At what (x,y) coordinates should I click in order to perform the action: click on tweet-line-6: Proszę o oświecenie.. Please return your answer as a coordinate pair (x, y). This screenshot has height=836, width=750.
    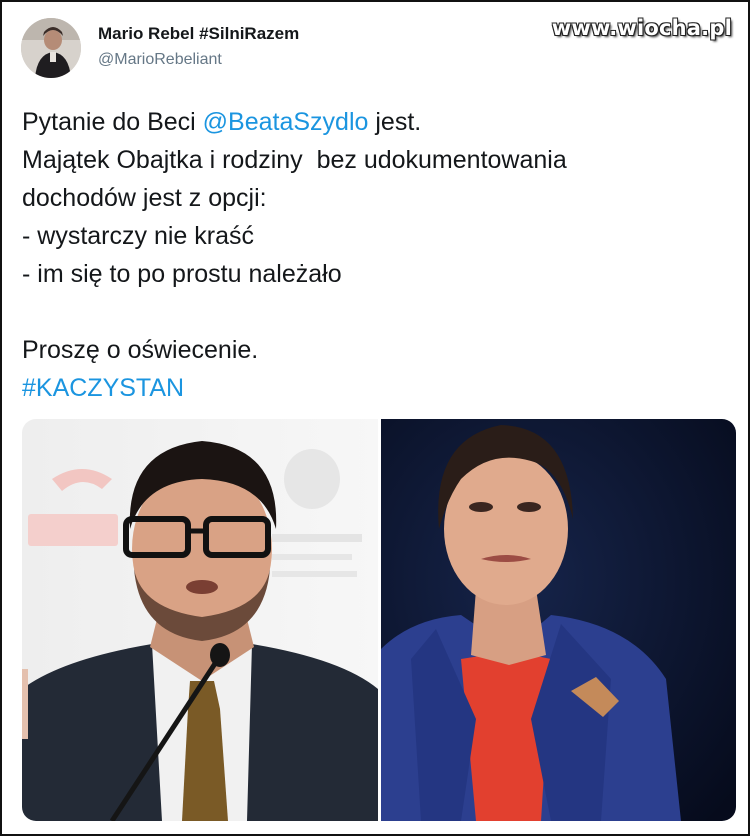
    Looking at the image, I should click on (140, 350).